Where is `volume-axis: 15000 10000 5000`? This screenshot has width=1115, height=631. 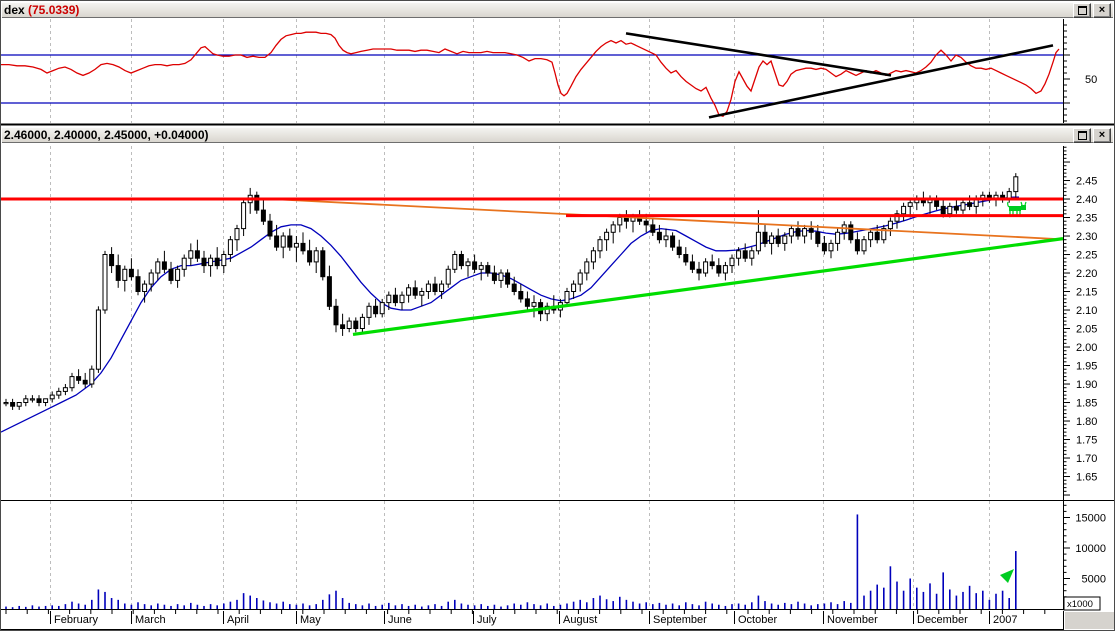
volume-axis: 15000 10000 5000 is located at coordinates (1084, 555).